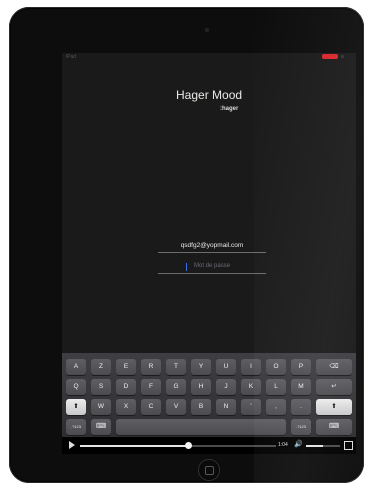 This screenshot has height=483, width=377. What do you see at coordinates (276, 407) in the screenshot?
I see `key-comma: ,` at bounding box center [276, 407].